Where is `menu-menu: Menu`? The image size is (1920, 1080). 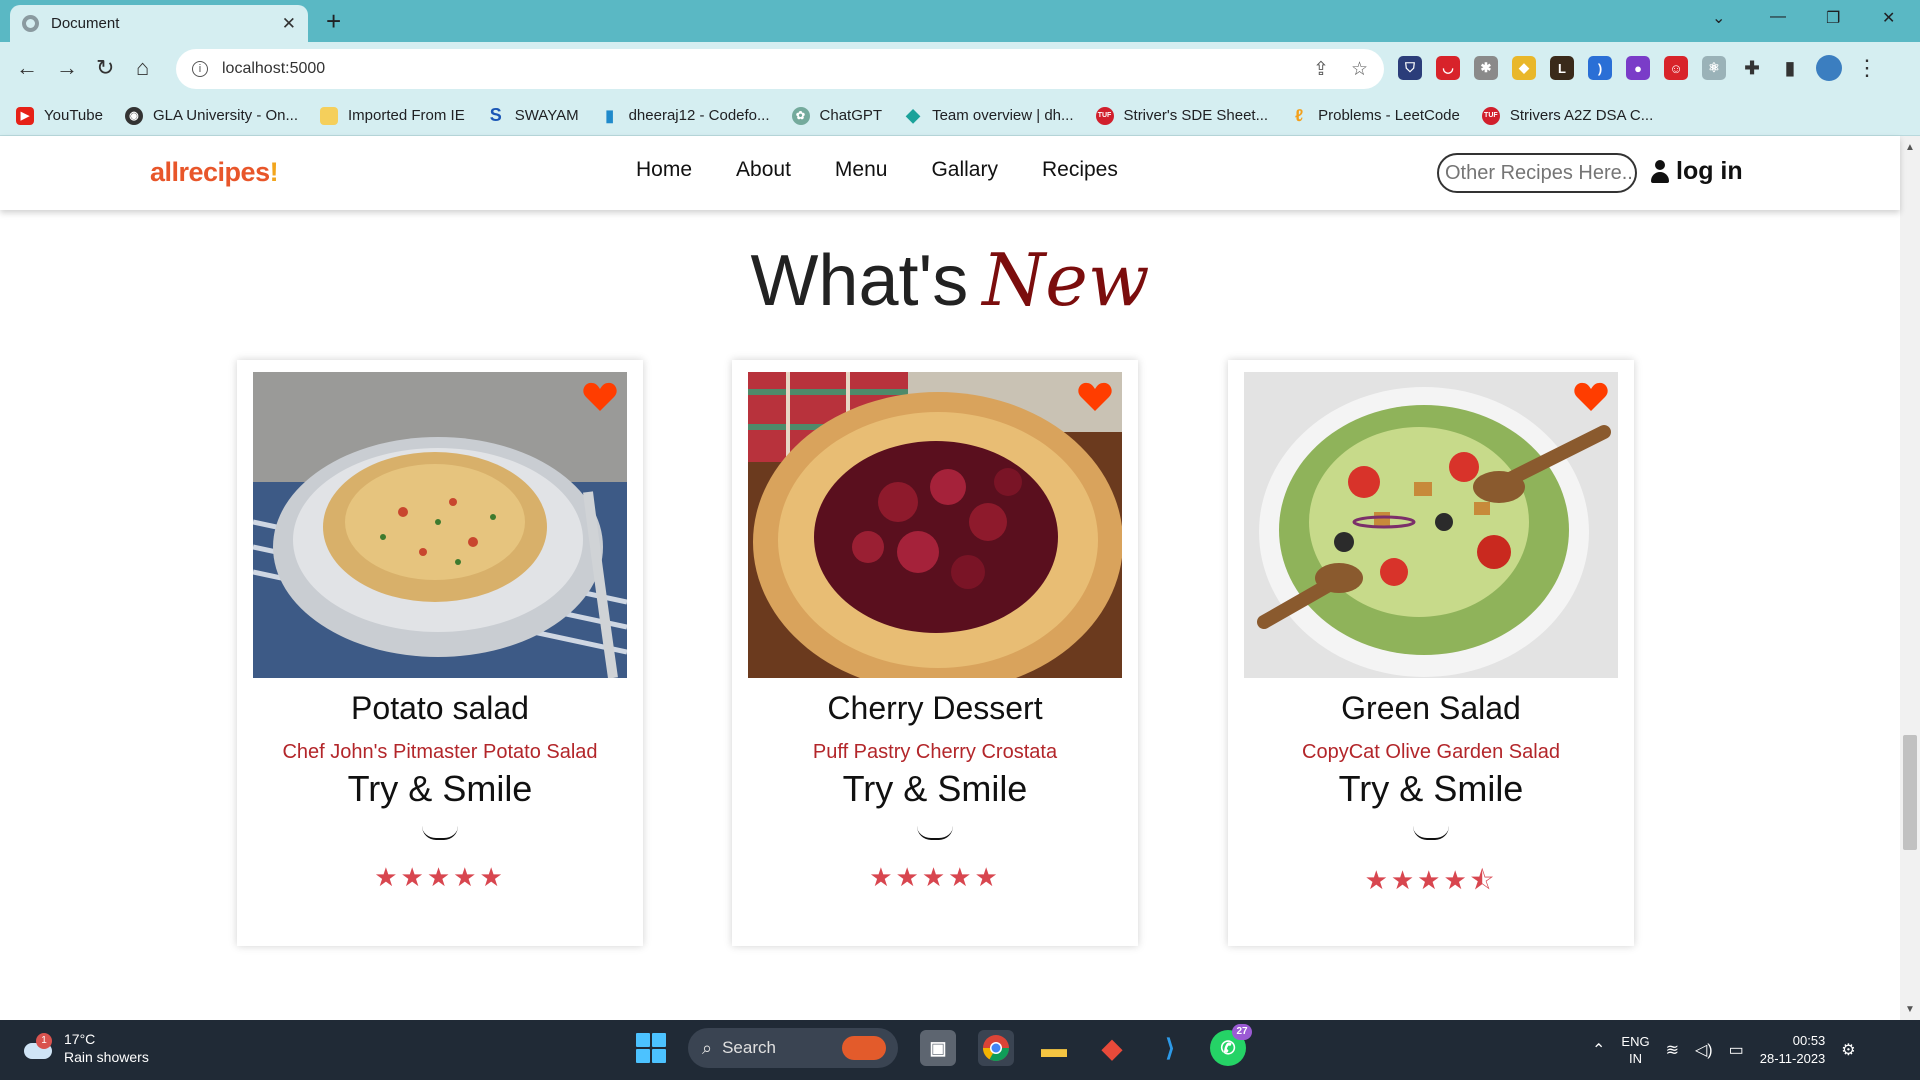
menu-menu: Menu is located at coordinates (861, 170).